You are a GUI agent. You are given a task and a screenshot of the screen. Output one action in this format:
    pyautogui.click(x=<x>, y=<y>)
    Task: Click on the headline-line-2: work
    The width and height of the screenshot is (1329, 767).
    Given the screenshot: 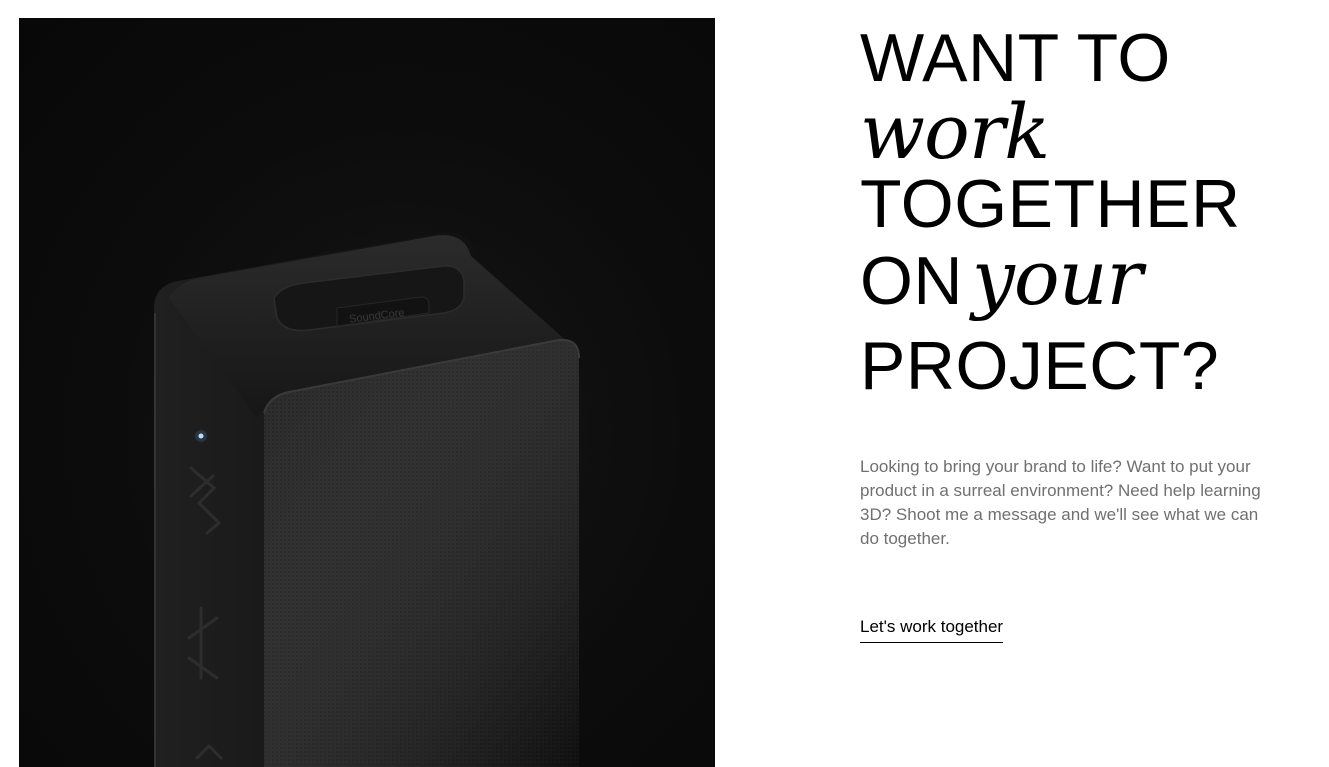 What is the action you would take?
    pyautogui.click(x=955, y=131)
    